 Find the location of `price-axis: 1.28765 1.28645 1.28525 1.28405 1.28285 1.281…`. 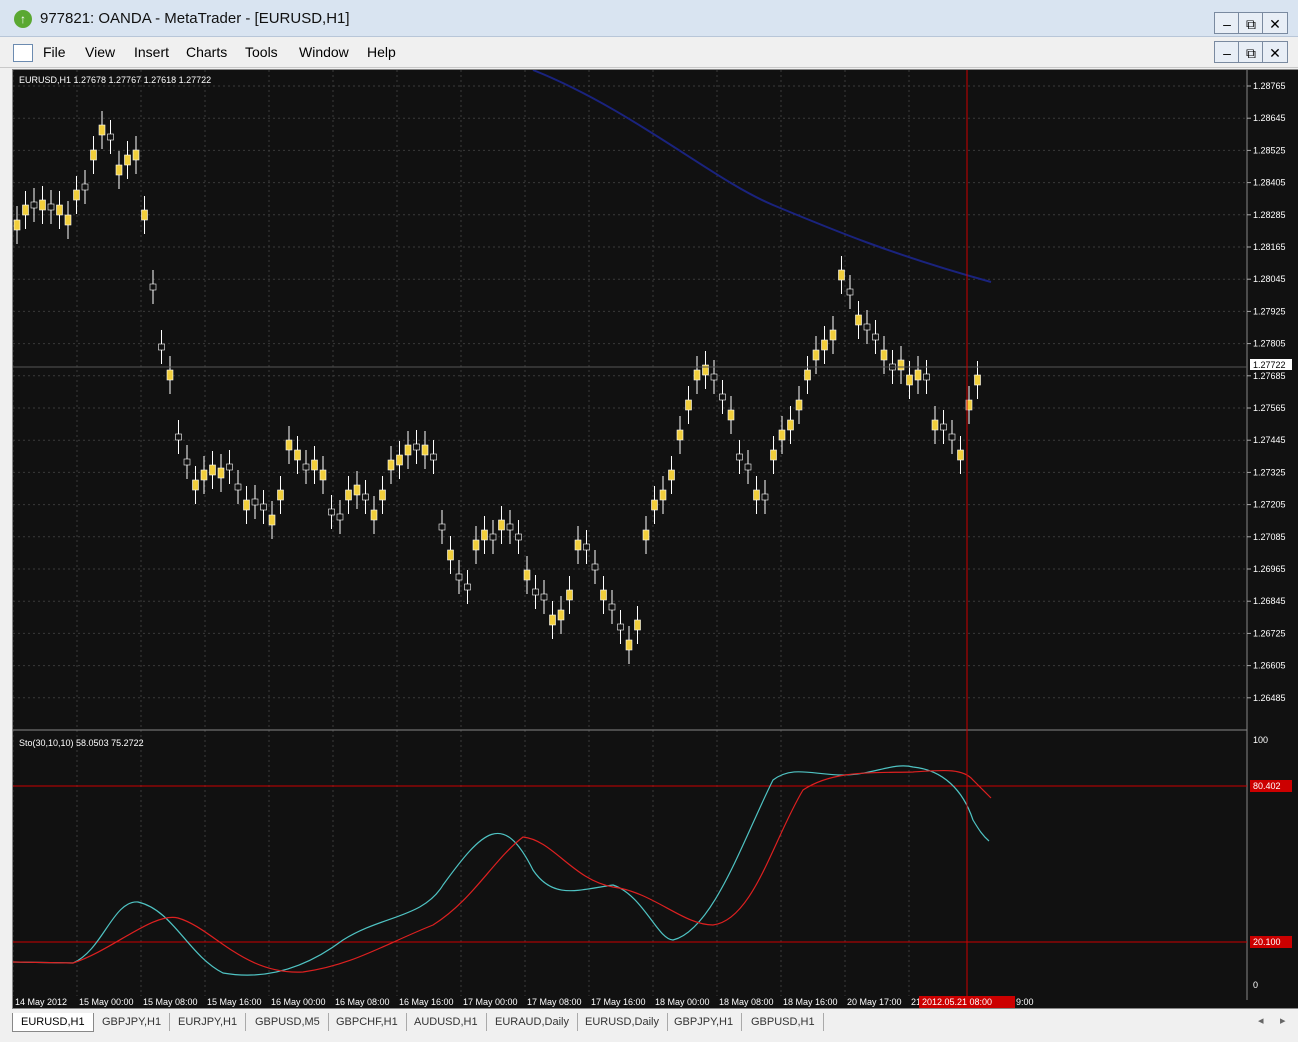

price-axis: 1.28765 1.28645 1.28525 1.28405 1.28285 1.281… is located at coordinates (1266, 392).